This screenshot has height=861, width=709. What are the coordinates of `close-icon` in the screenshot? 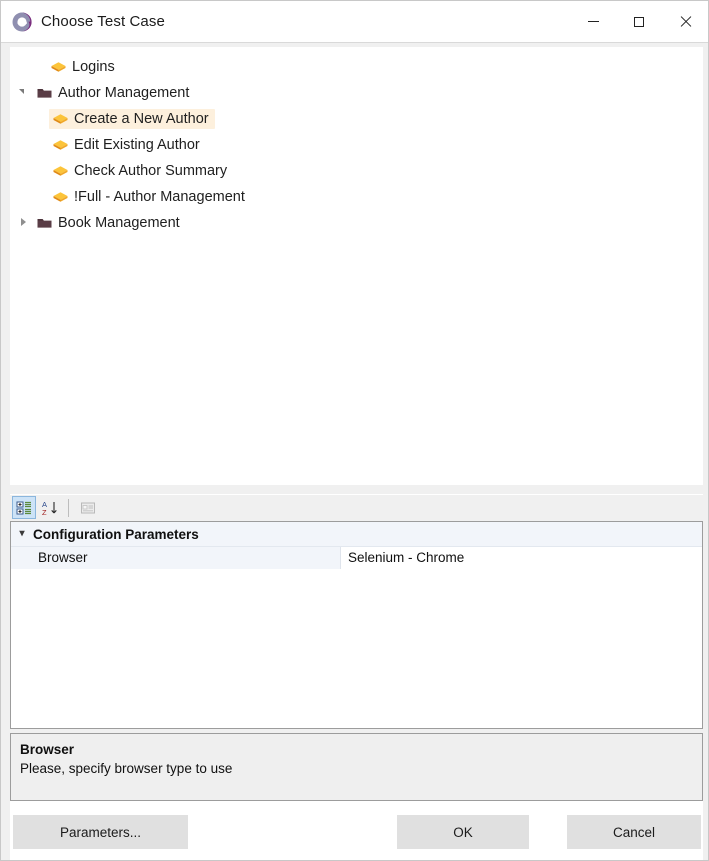 It's located at (685, 22).